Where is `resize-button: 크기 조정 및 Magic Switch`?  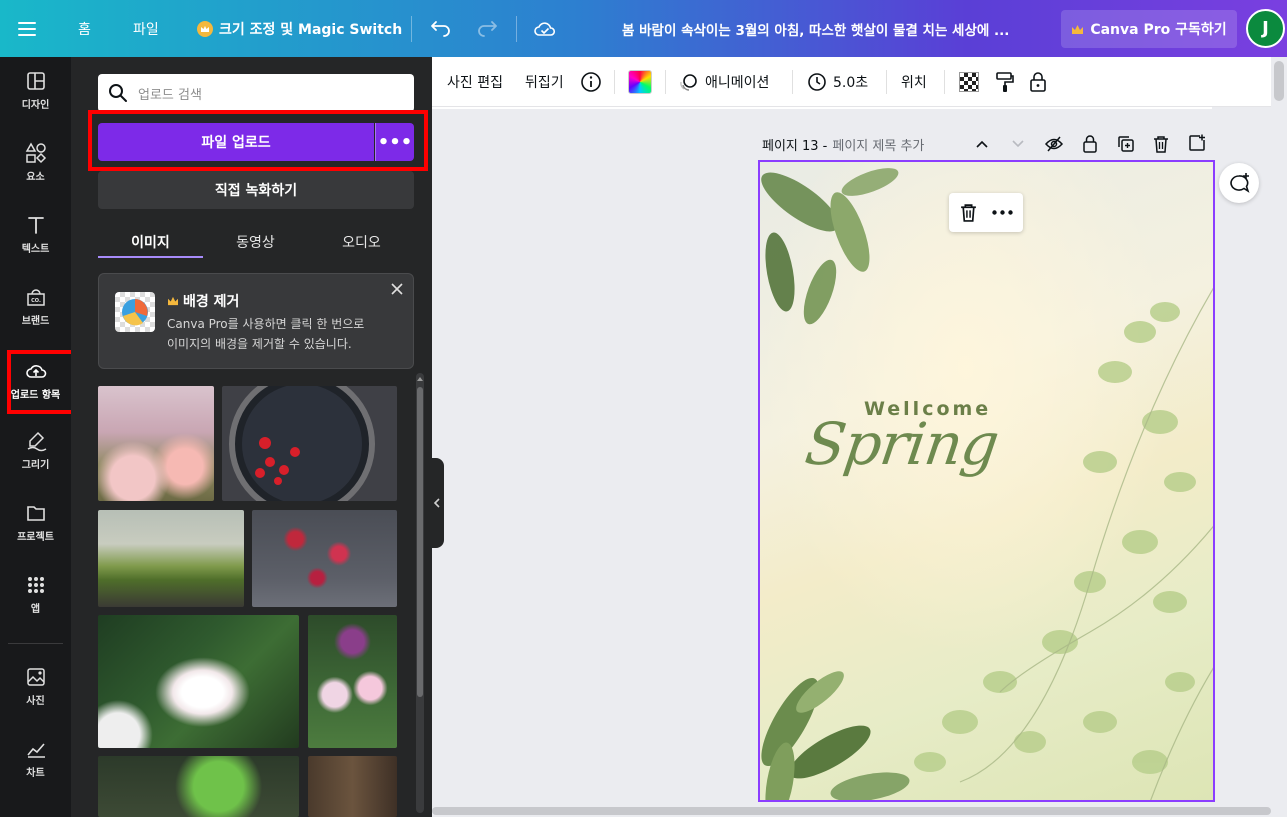
resize-button: 크기 조정 및 Magic Switch is located at coordinates (299, 28).